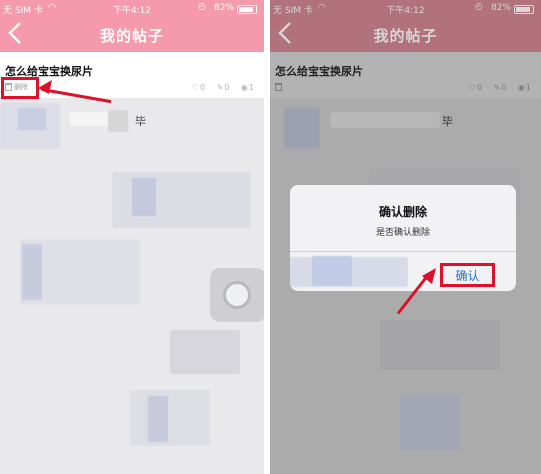  What do you see at coordinates (402, 212) in the screenshot?
I see `dialog-title: 确认删除` at bounding box center [402, 212].